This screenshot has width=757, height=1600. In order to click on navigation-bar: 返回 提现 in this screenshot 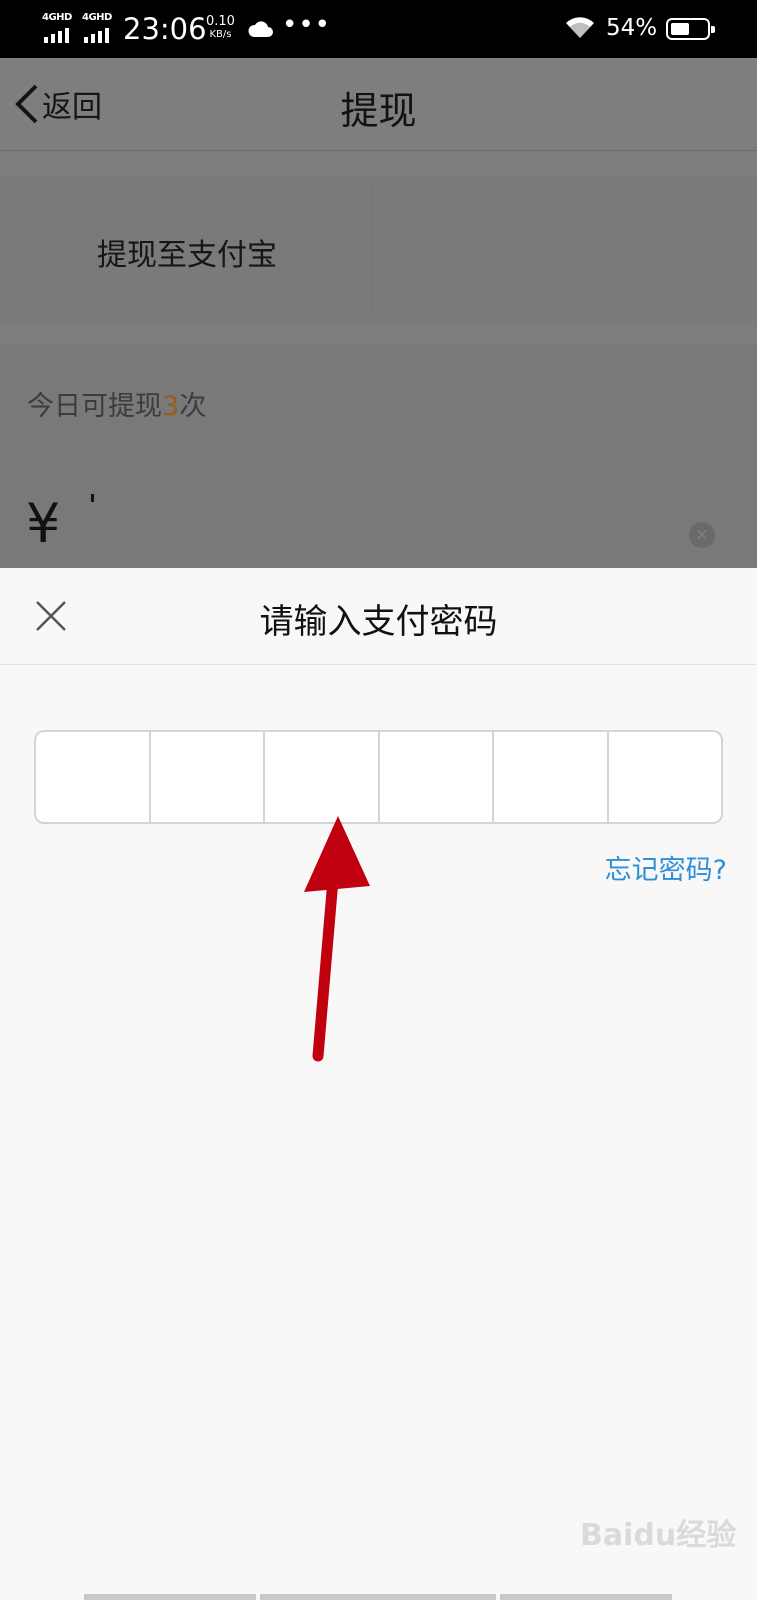, I will do `click(378, 104)`.